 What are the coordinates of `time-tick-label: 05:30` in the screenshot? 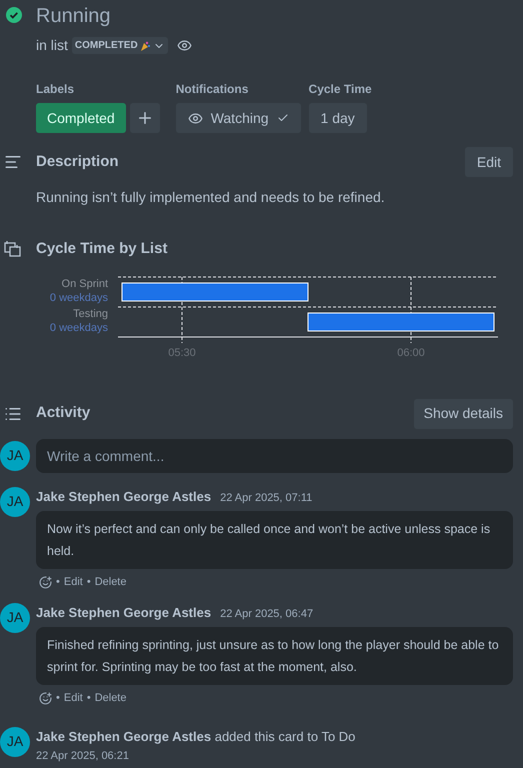 It's located at (182, 353).